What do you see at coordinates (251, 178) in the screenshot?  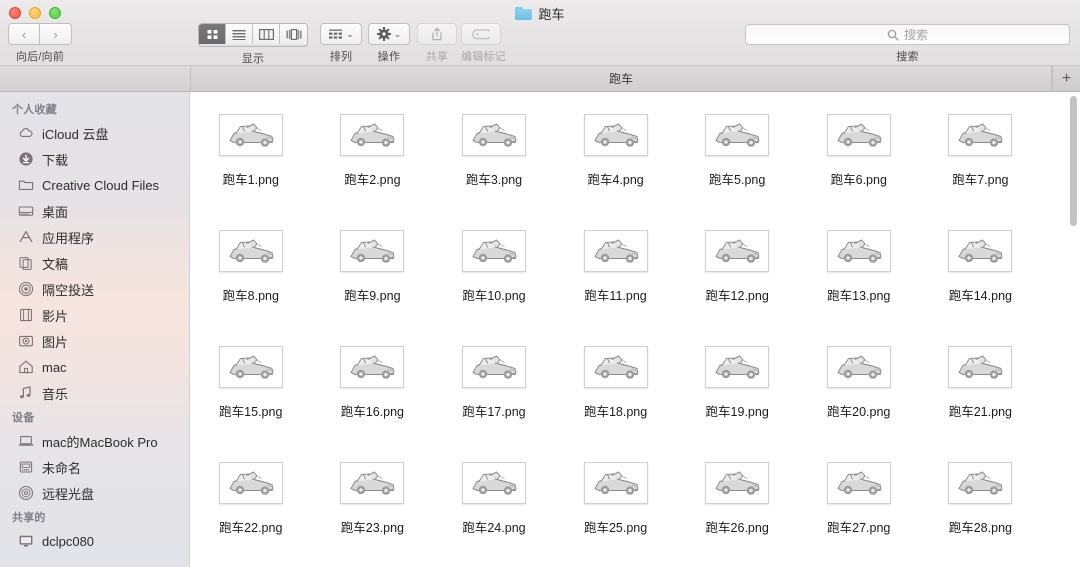 I see `file-name: 跑车1.png` at bounding box center [251, 178].